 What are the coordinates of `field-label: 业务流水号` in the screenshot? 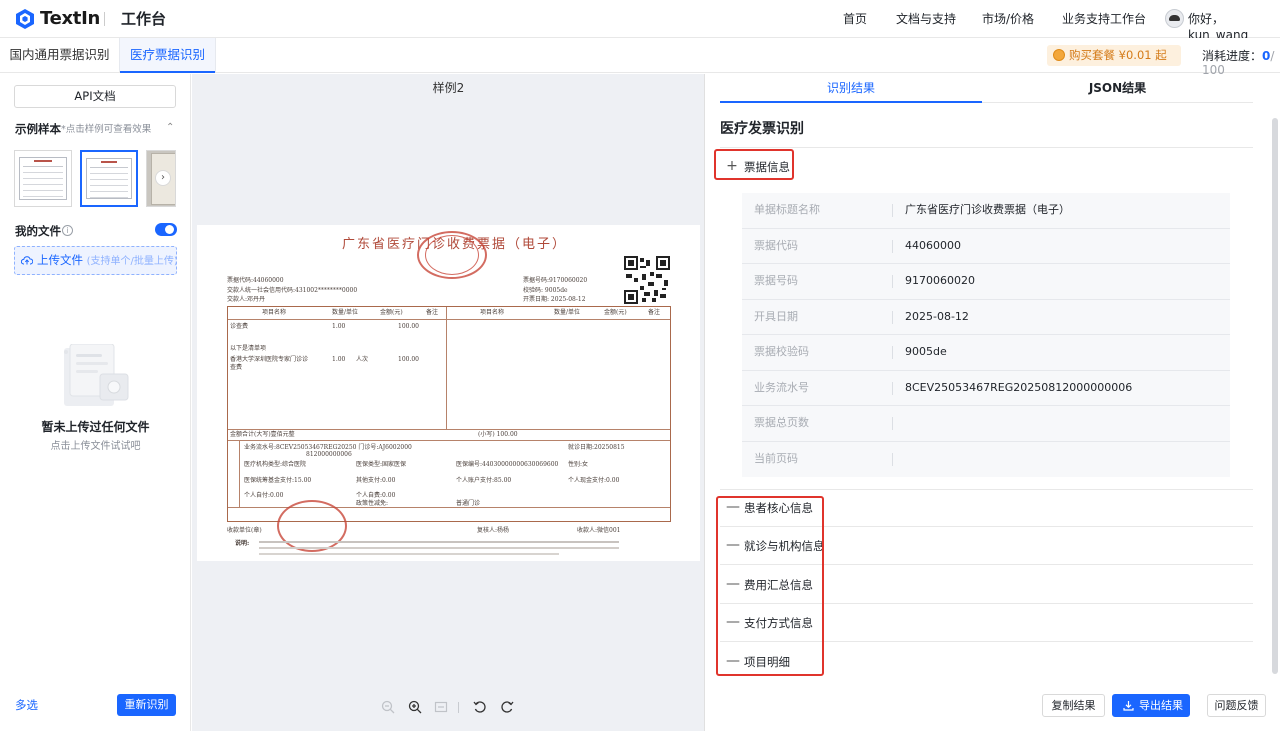 It's located at (781, 387).